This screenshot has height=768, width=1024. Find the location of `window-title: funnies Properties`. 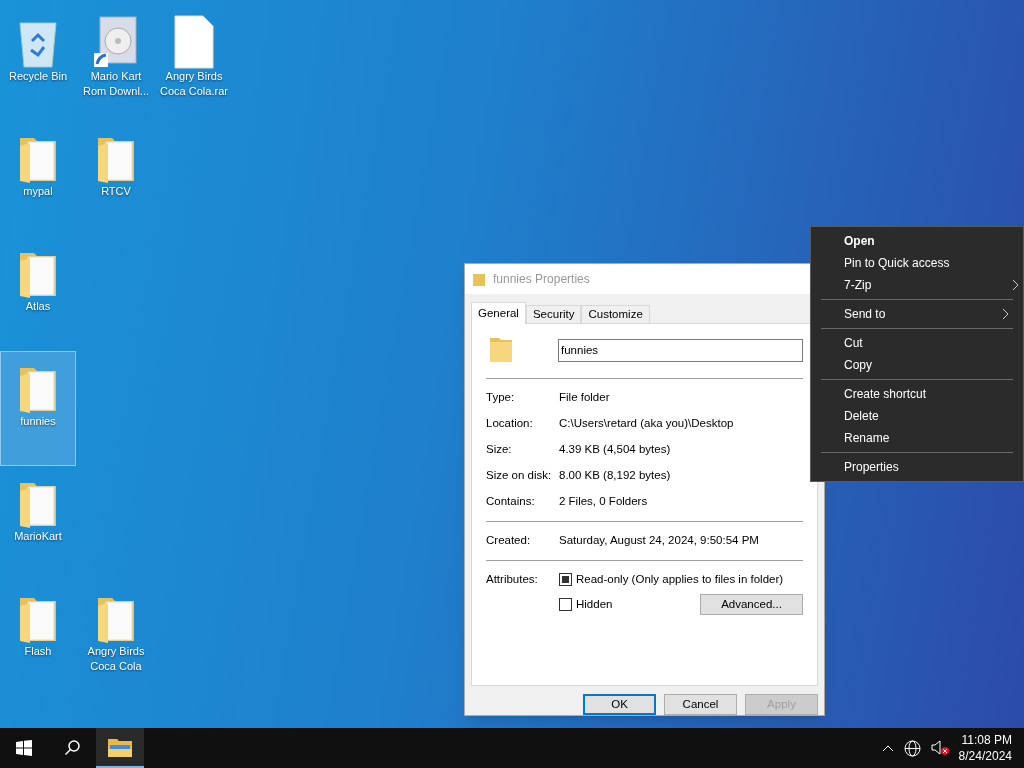

window-title: funnies Properties is located at coordinates (541, 279).